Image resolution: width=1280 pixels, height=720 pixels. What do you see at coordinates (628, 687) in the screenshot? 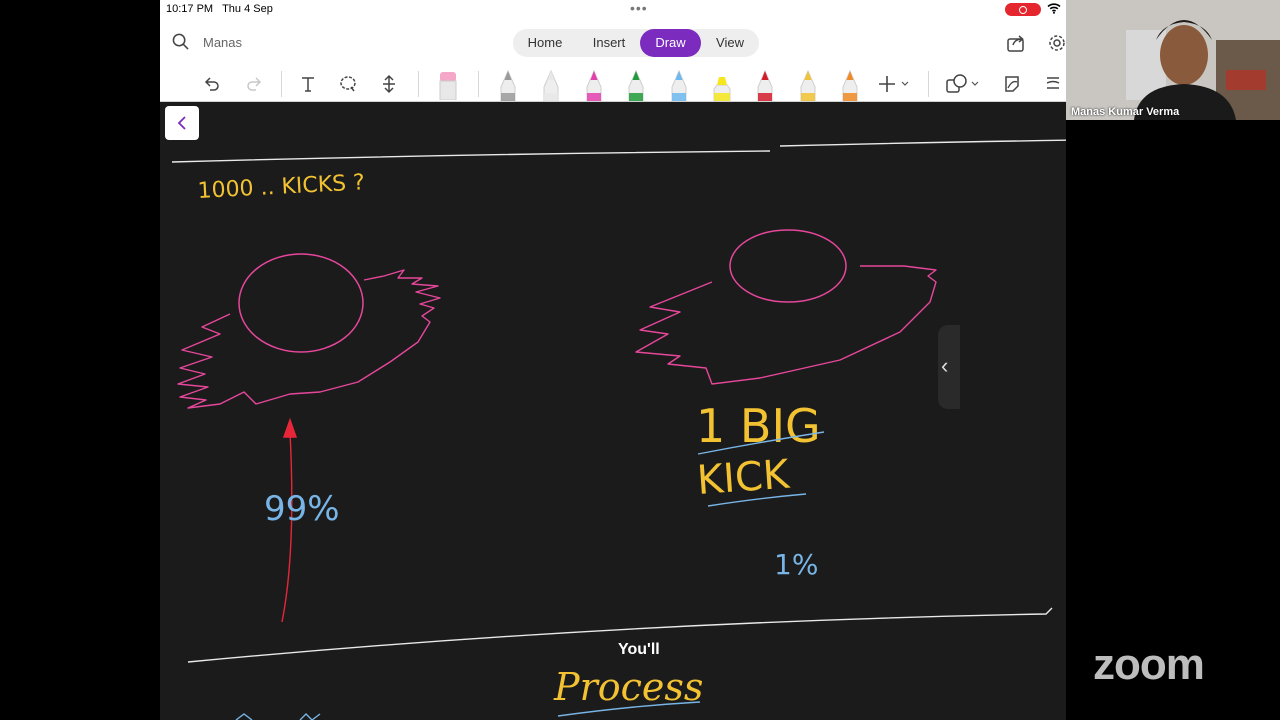
I see `ink-process-label: Process` at bounding box center [628, 687].